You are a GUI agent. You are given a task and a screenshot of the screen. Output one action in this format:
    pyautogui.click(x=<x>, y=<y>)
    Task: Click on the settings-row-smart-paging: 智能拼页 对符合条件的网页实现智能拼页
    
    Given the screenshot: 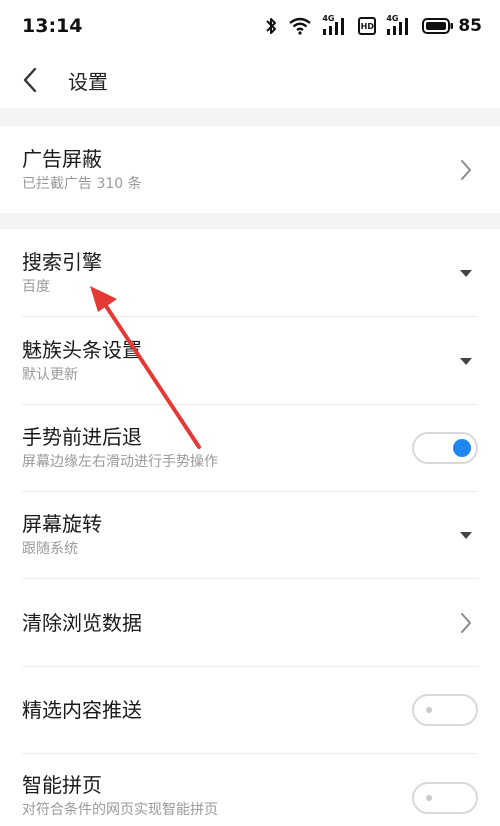 What is the action you would take?
    pyautogui.click(x=250, y=790)
    